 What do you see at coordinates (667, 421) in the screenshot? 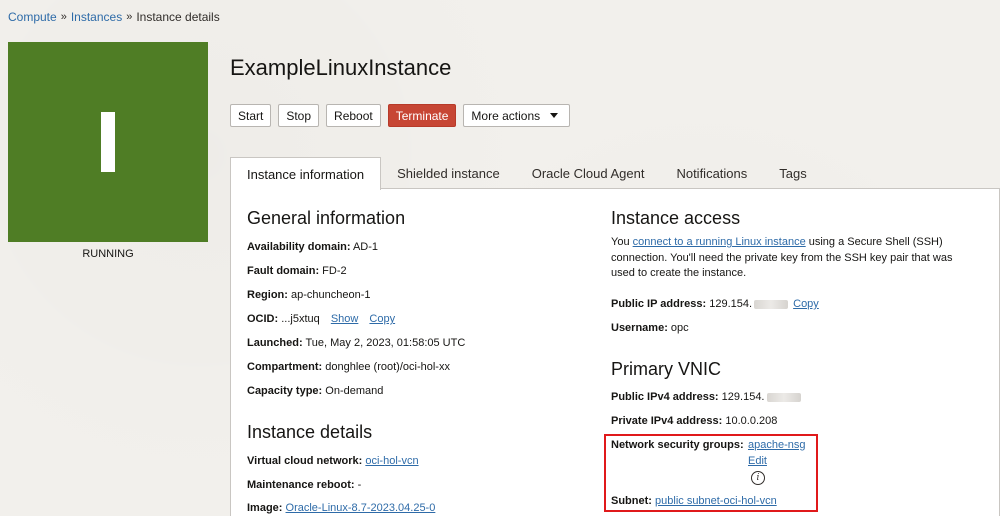
I see `private-ipv4-label: Private IPv4 address:` at bounding box center [667, 421].